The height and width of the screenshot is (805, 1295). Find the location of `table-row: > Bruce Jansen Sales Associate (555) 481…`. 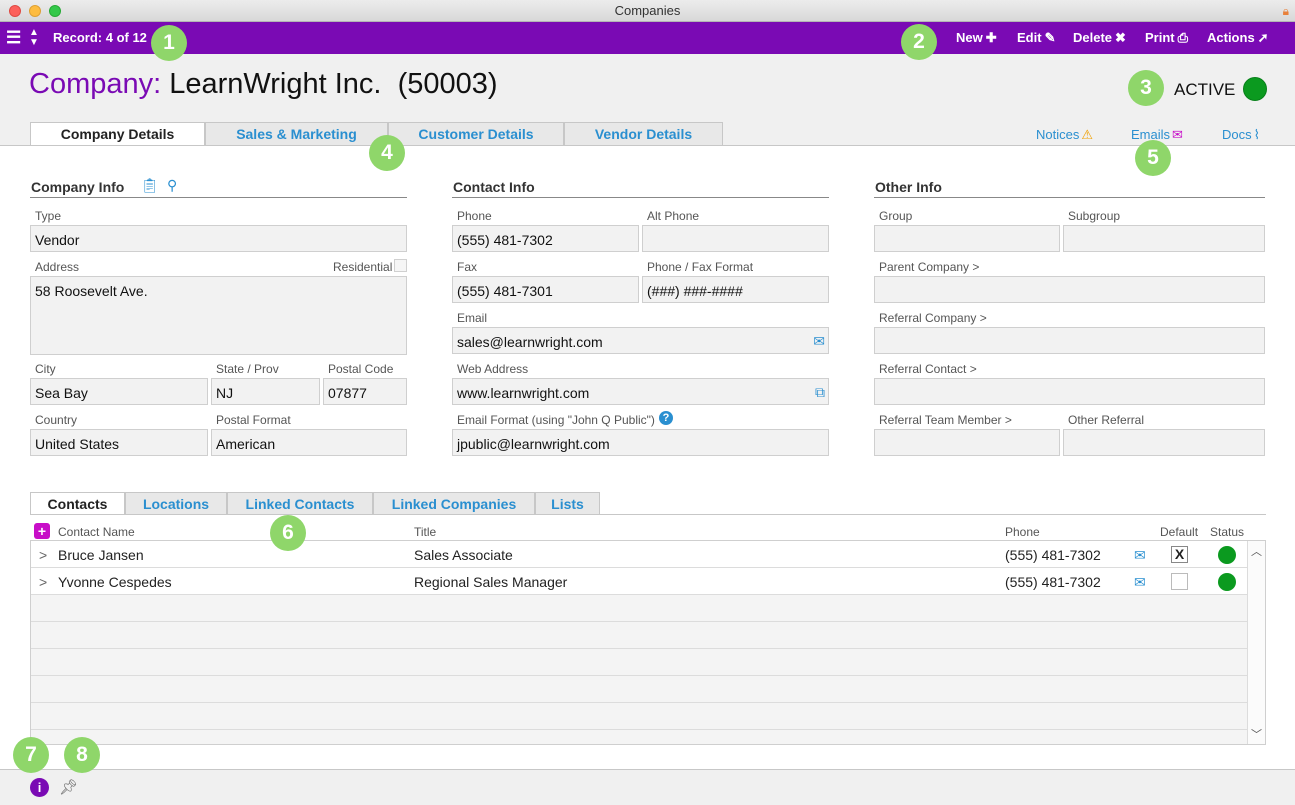

table-row: > Bruce Jansen Sales Associate (555) 481… is located at coordinates (639, 554).